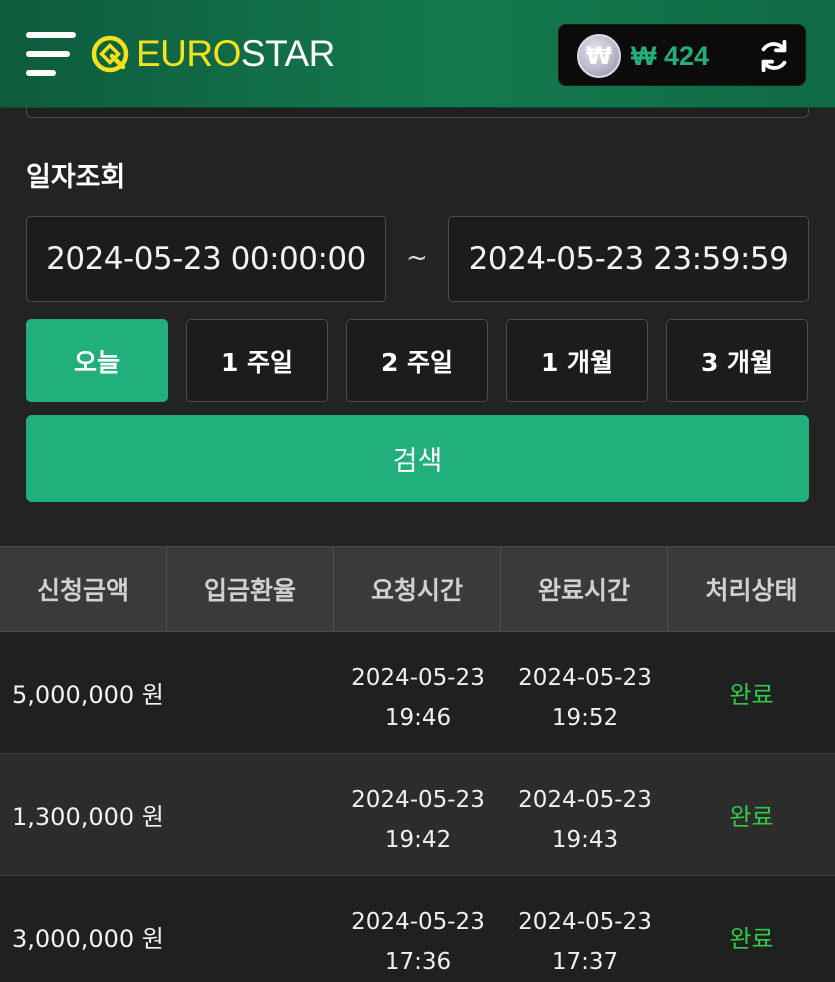 This screenshot has width=835, height=982. Describe the element at coordinates (88, 939) in the screenshot. I see `cell-amount: 3,000,000 원` at that location.